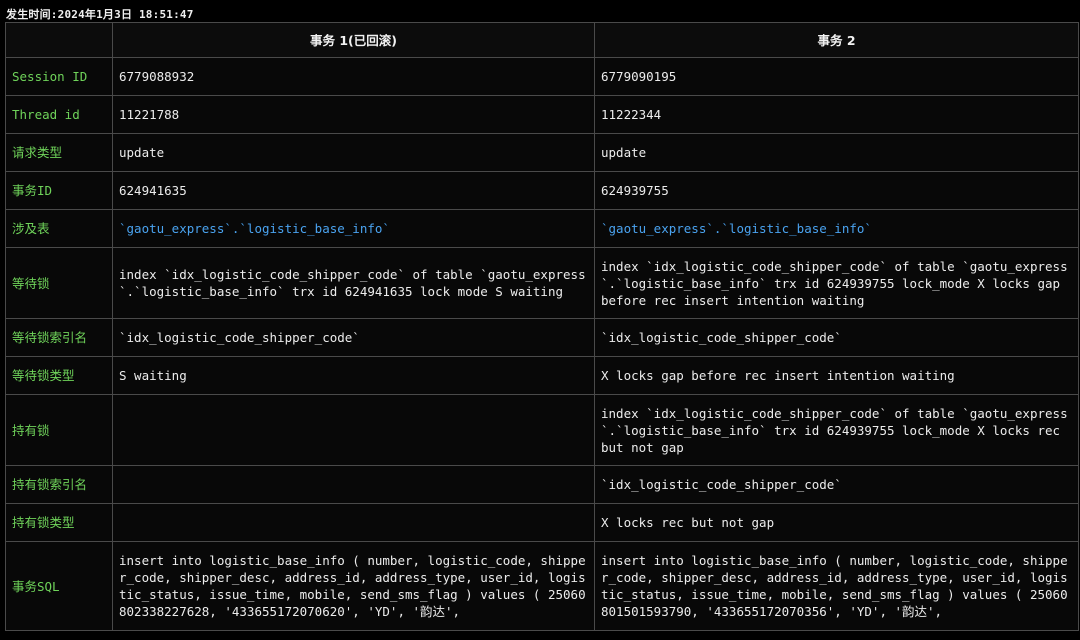  What do you see at coordinates (59, 375) in the screenshot?
I see `row-label: 等待锁类型` at bounding box center [59, 375].